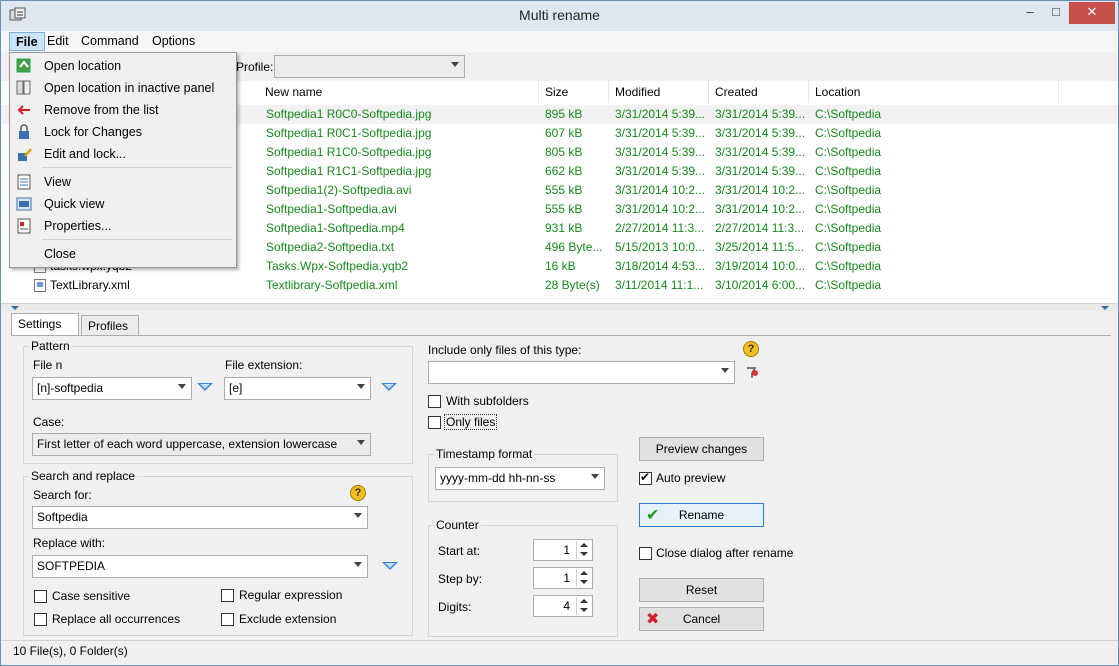  Describe the element at coordinates (15, 308) in the screenshot. I see `collapse-left-icon` at that location.